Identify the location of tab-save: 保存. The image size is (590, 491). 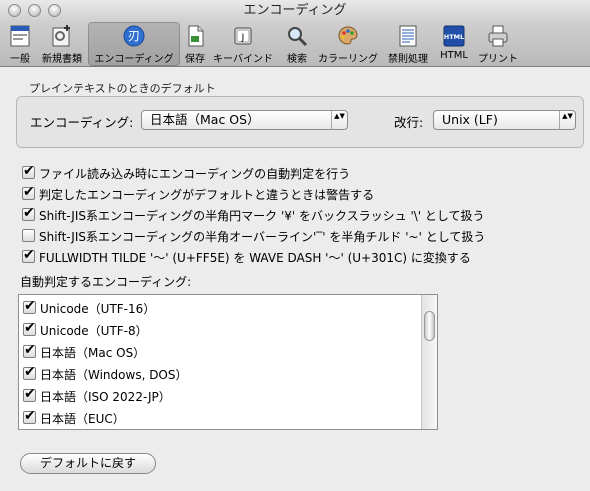
(195, 44).